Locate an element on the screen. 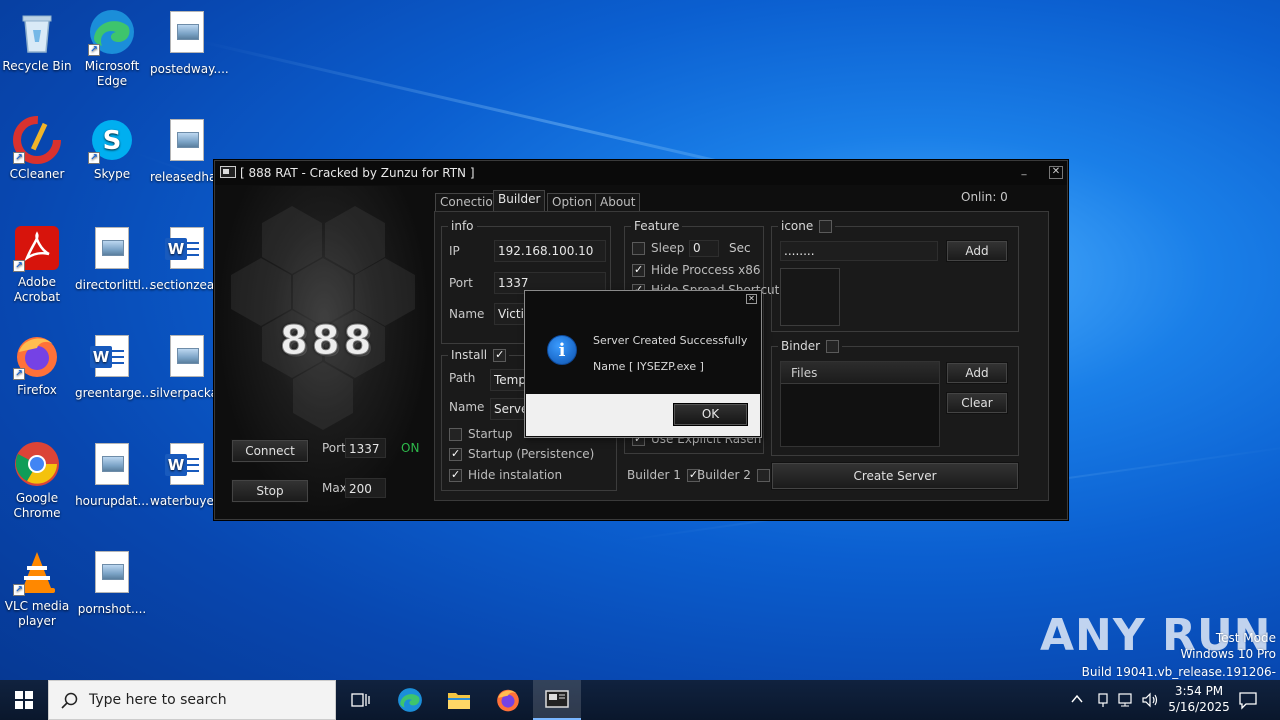 This screenshot has height=720, width=1280. desktop-icon-recycle-bin: Recycle Bin is located at coordinates (37, 41).